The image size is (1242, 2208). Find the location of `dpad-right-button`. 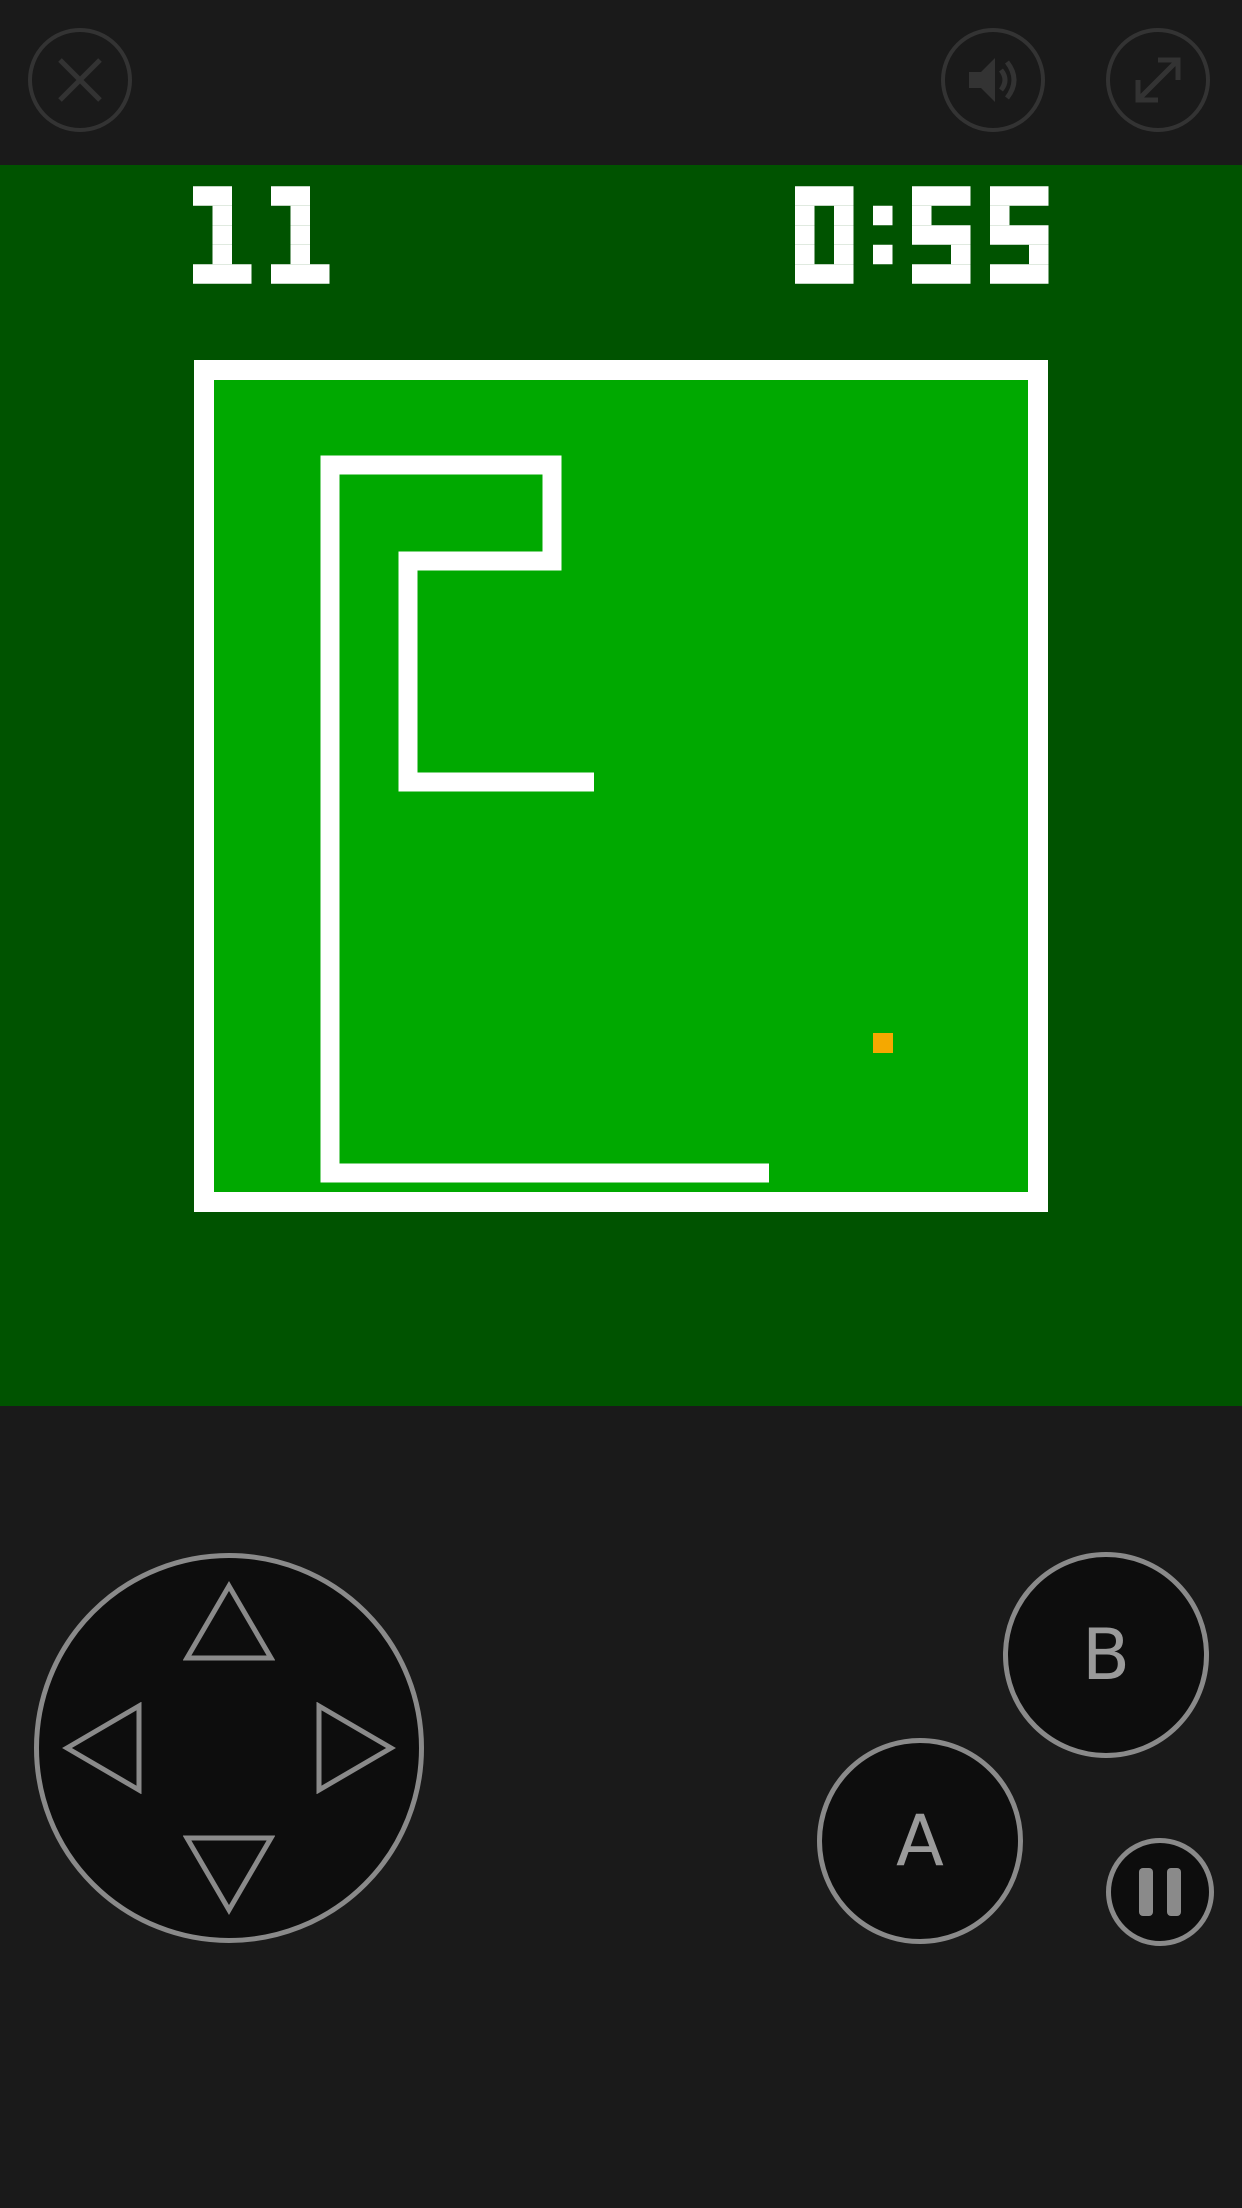

dpad-right-button is located at coordinates (353, 1748).